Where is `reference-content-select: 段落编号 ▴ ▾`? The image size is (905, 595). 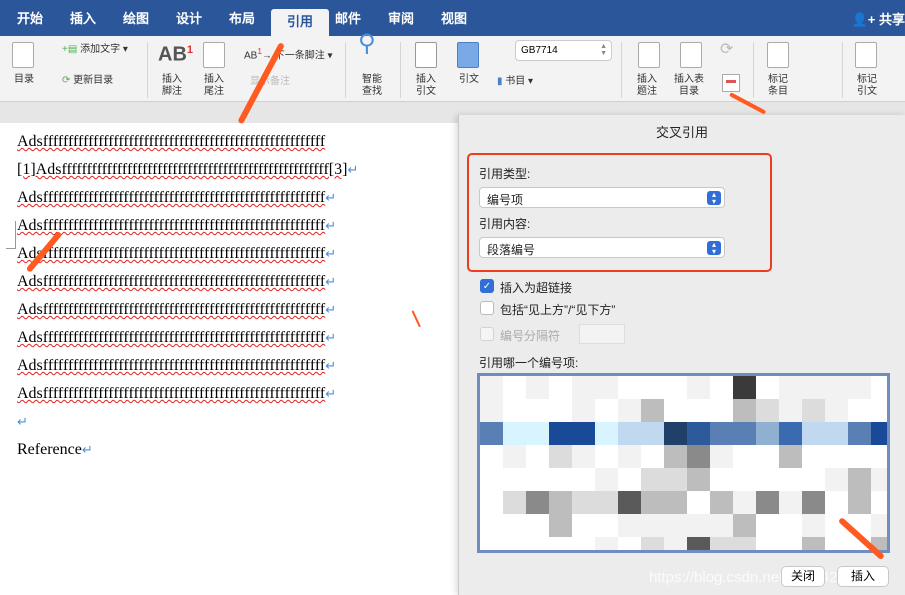 reference-content-select: 段落编号 ▴ ▾ is located at coordinates (602, 247).